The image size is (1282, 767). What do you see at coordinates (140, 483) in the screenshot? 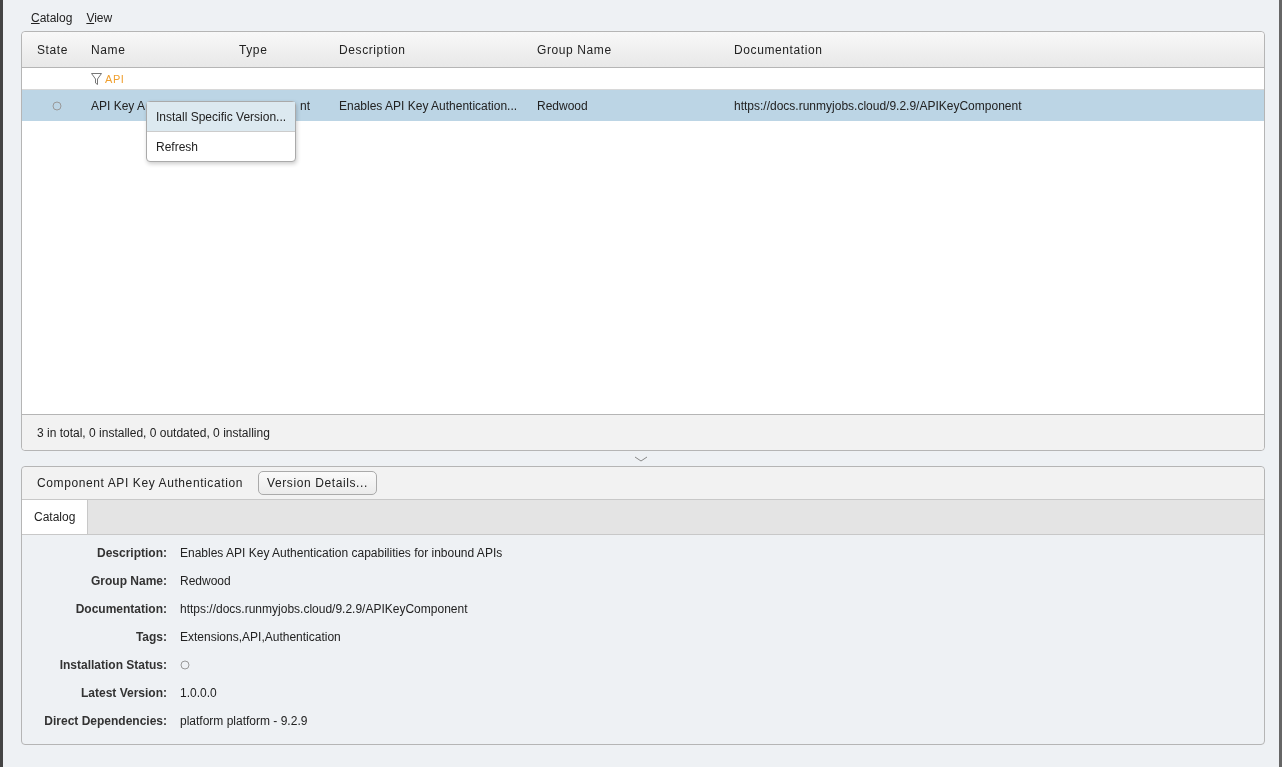
I see `component-title: Component API Key Authentication` at bounding box center [140, 483].